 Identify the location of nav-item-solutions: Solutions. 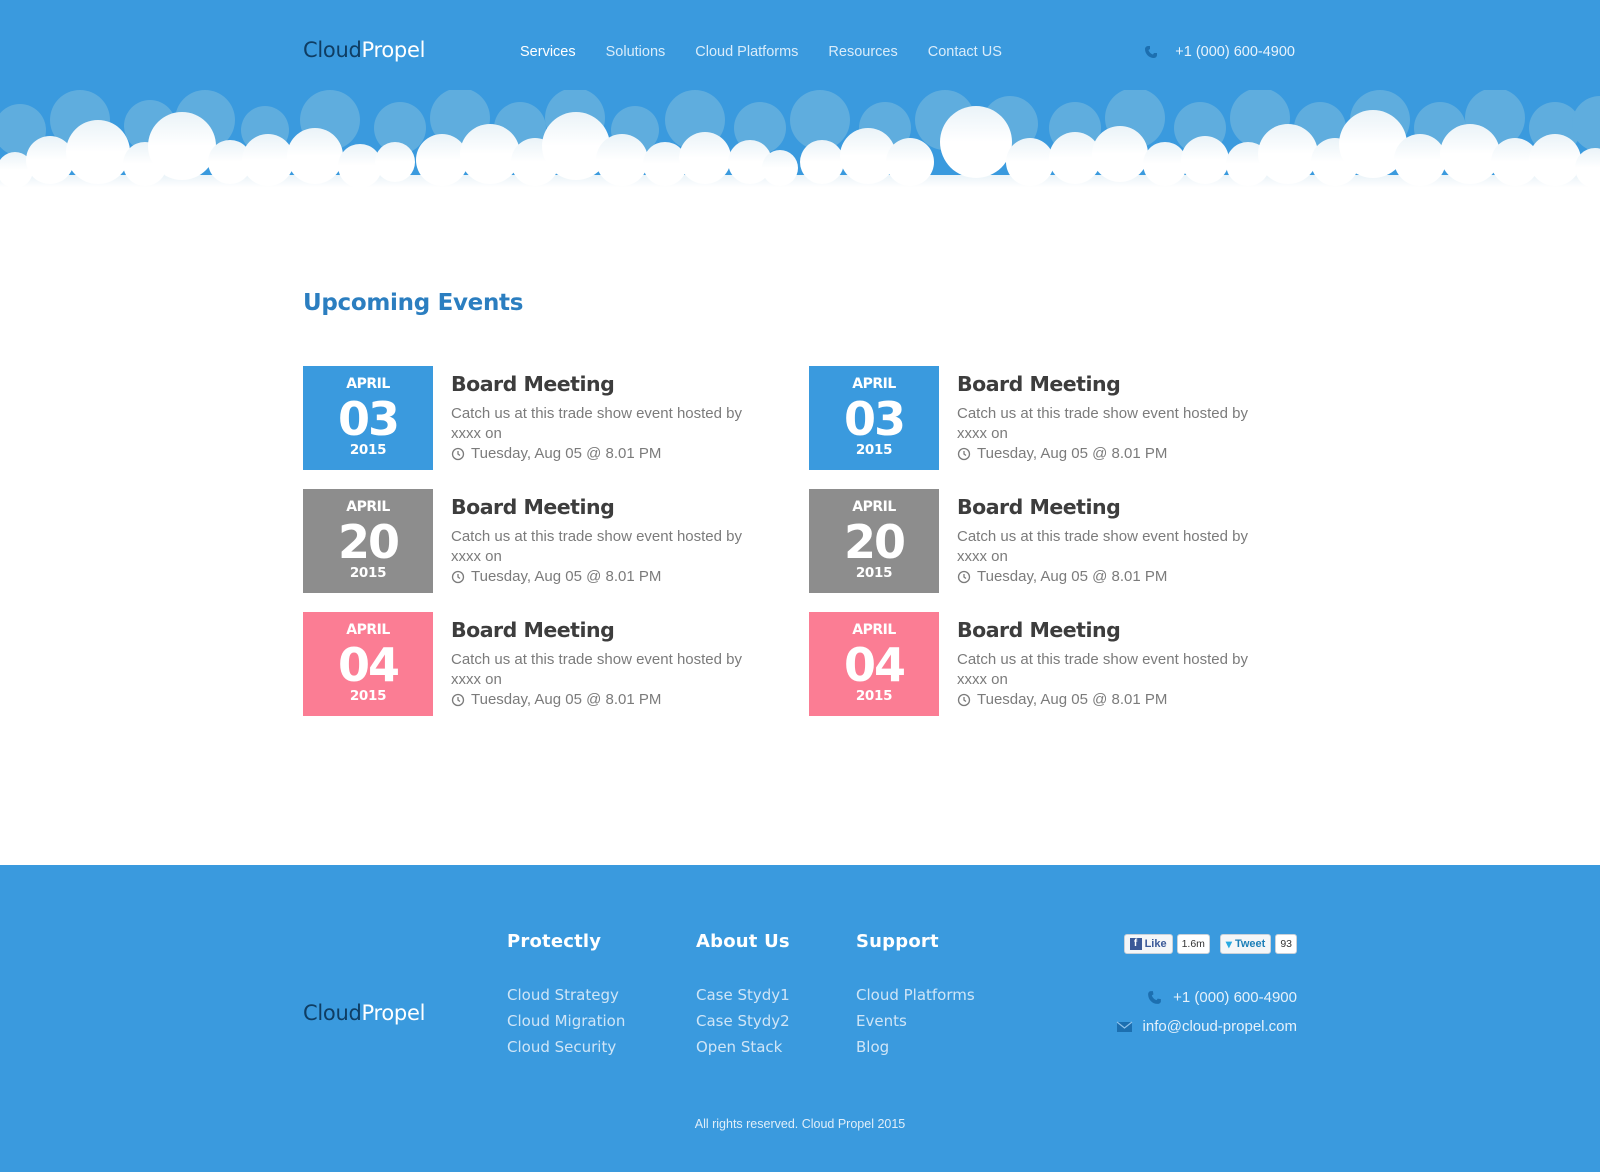
(636, 52).